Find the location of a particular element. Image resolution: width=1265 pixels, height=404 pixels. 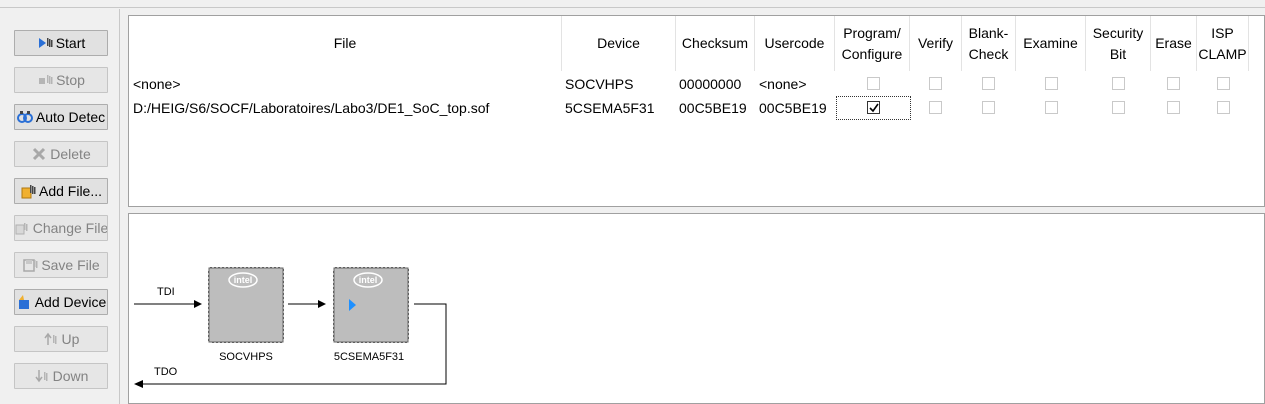

device-chip-5csema5f31: intel is located at coordinates (371, 305).